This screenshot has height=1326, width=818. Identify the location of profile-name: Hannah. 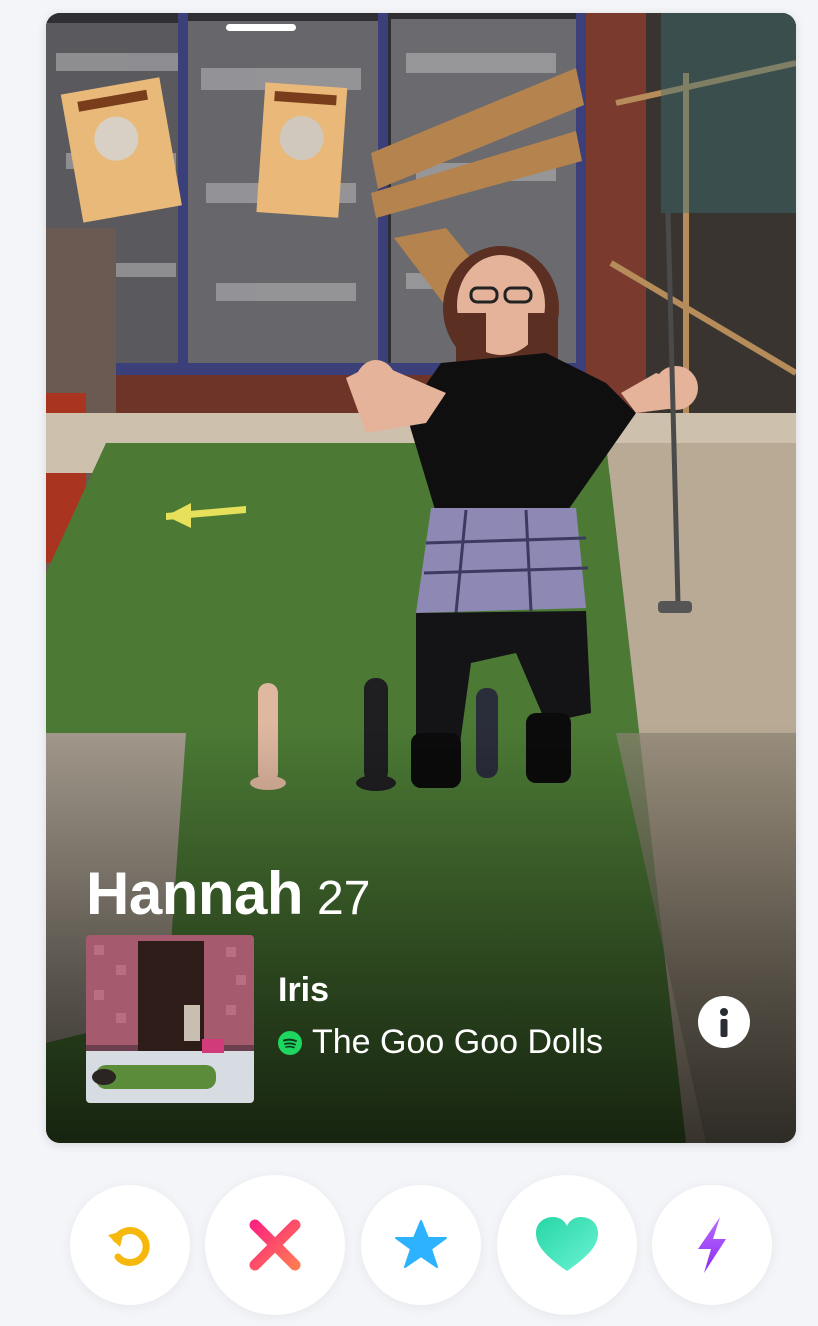
(195, 893).